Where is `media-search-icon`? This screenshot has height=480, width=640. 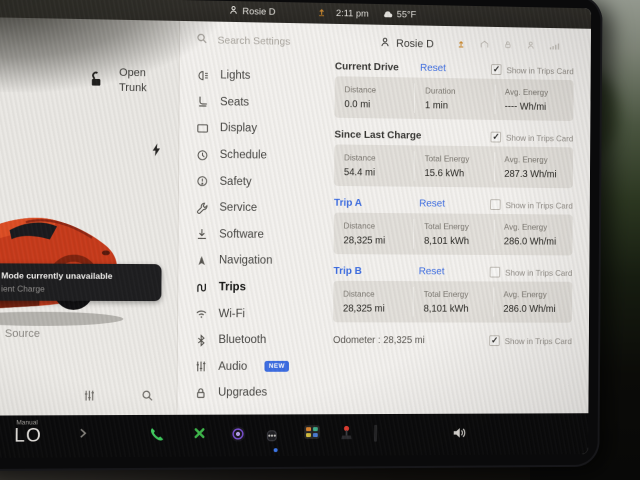
media-search-icon is located at coordinates (147, 398).